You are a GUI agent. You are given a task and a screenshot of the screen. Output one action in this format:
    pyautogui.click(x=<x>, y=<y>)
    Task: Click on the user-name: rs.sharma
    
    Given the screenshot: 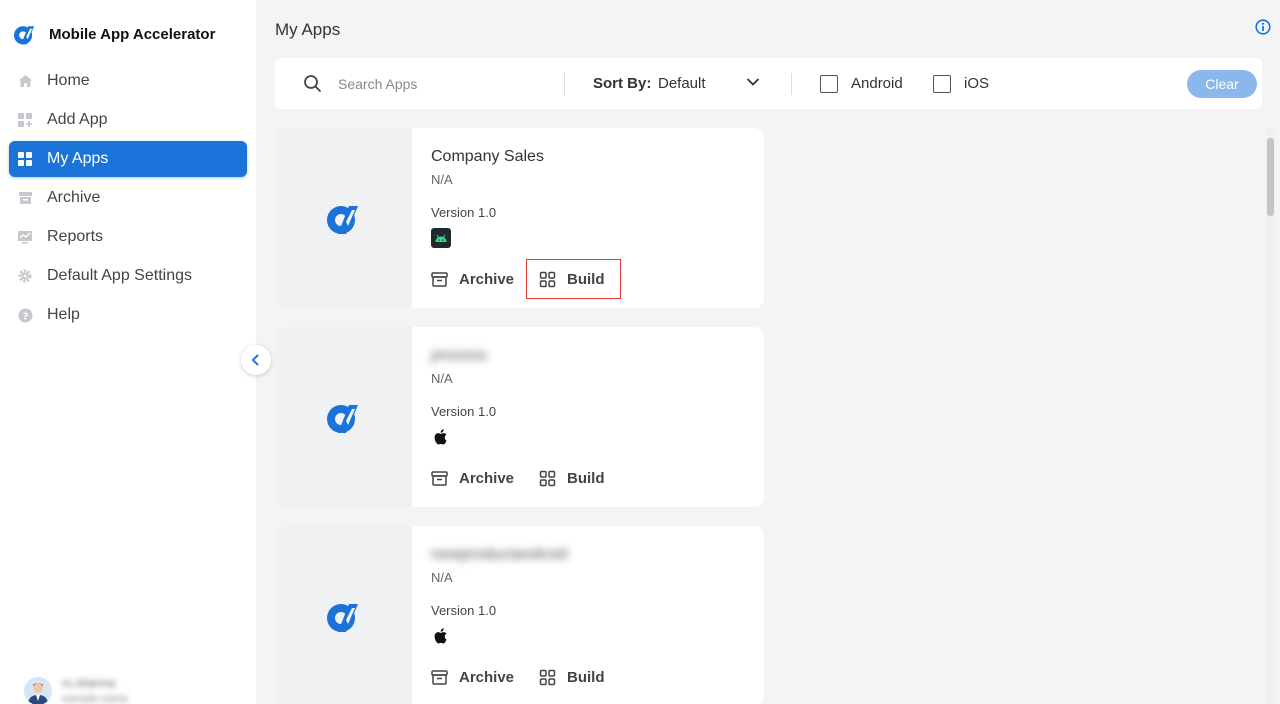 What is the action you would take?
    pyautogui.click(x=89, y=683)
    